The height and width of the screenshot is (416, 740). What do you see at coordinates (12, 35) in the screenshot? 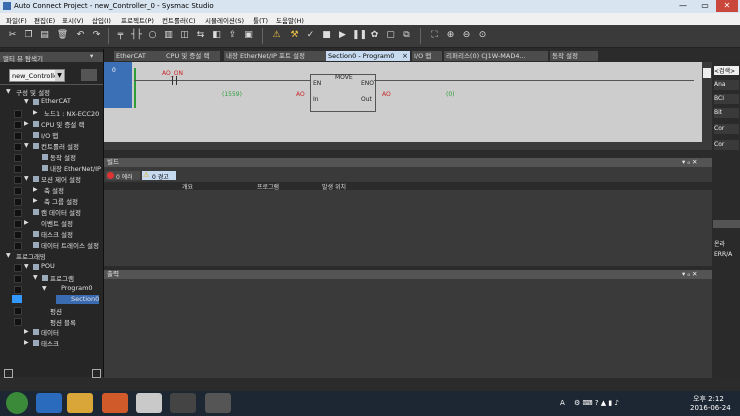
I see `cut-icon: ✂` at bounding box center [12, 35].